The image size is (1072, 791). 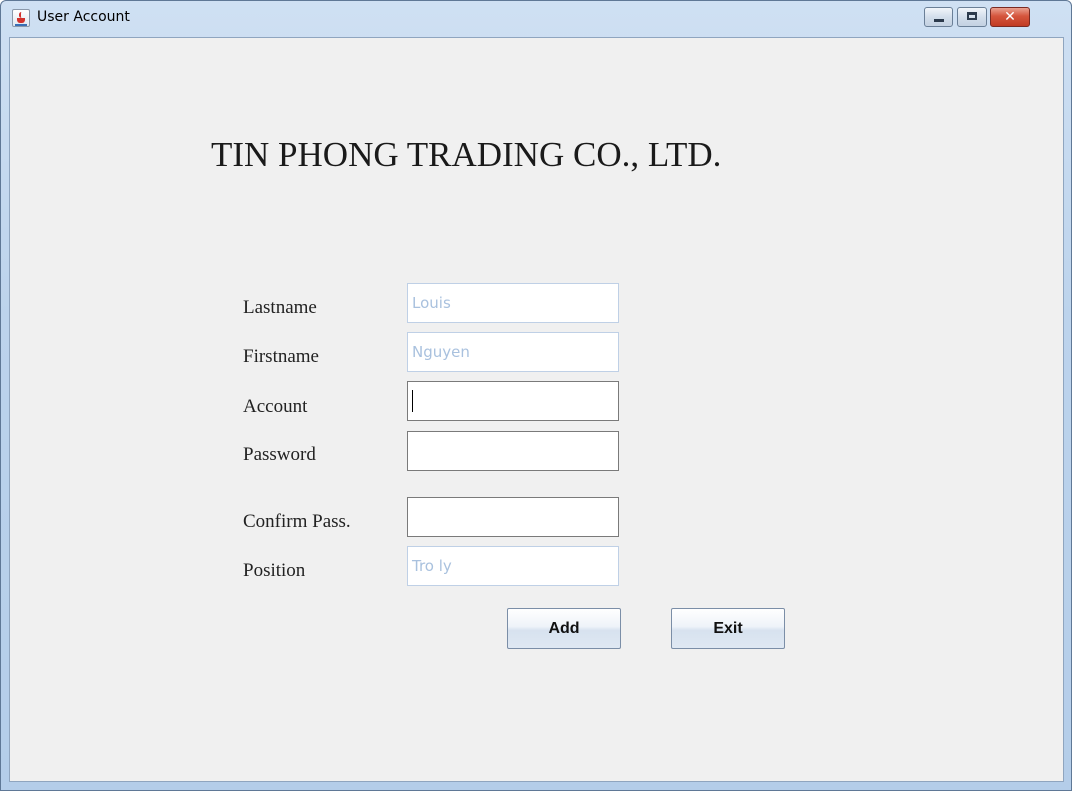 I want to click on account-label: Account, so click(x=275, y=406).